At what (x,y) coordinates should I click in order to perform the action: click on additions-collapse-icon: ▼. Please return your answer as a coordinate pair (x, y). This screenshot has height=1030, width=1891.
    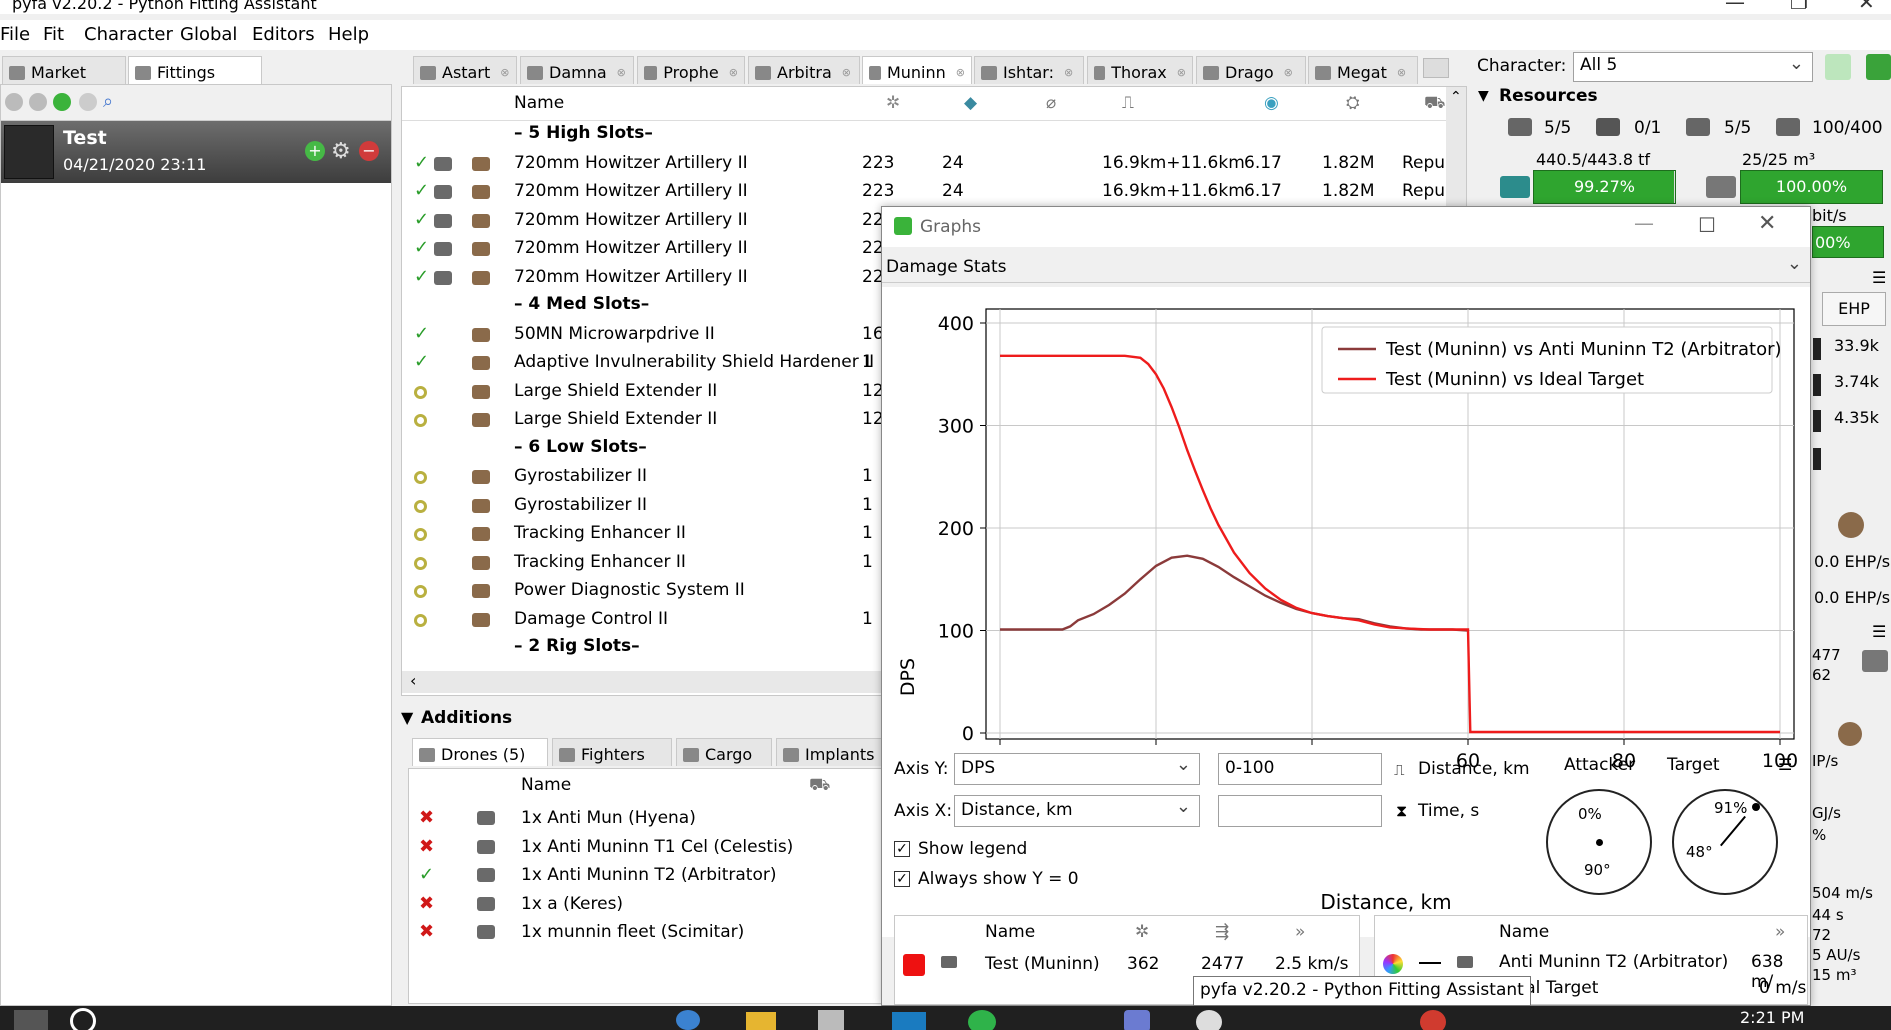
    Looking at the image, I should click on (407, 717).